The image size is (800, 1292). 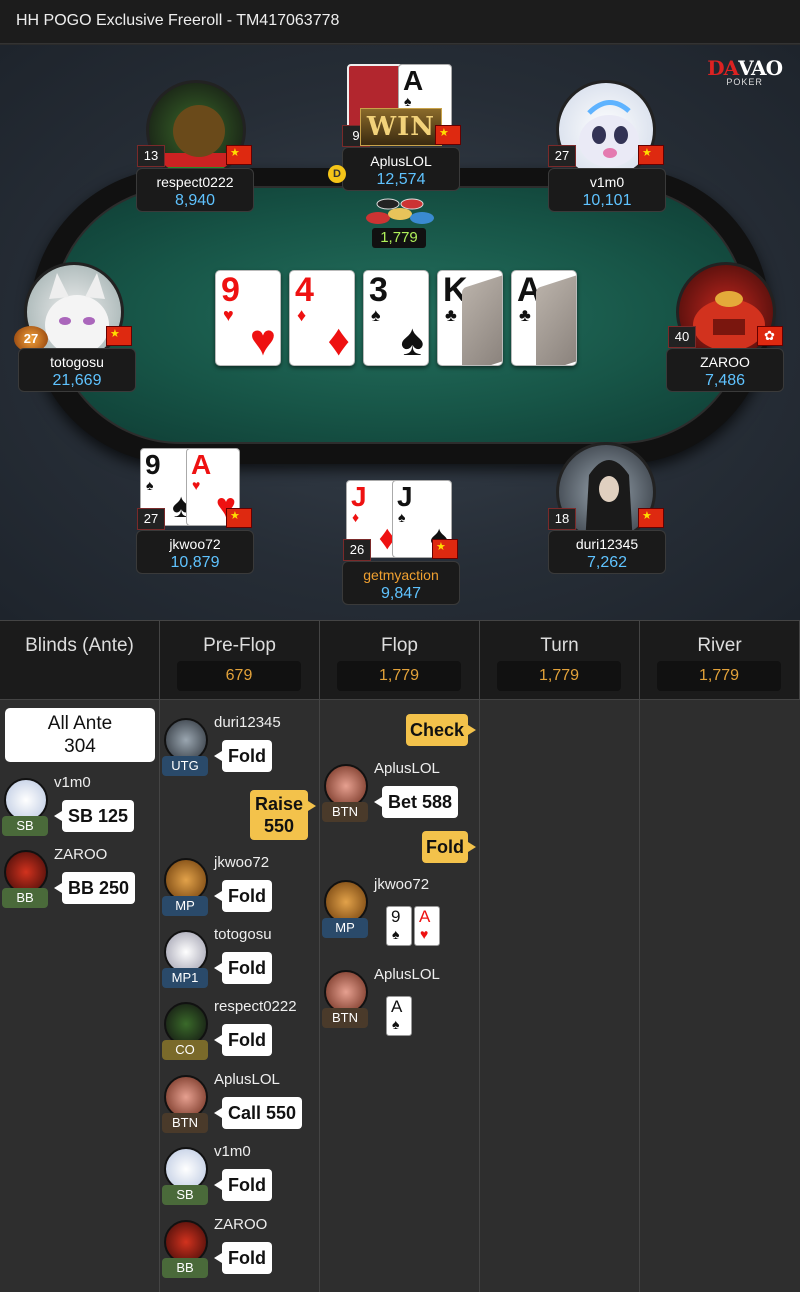 What do you see at coordinates (239, 676) in the screenshot?
I see `street-pot: 679` at bounding box center [239, 676].